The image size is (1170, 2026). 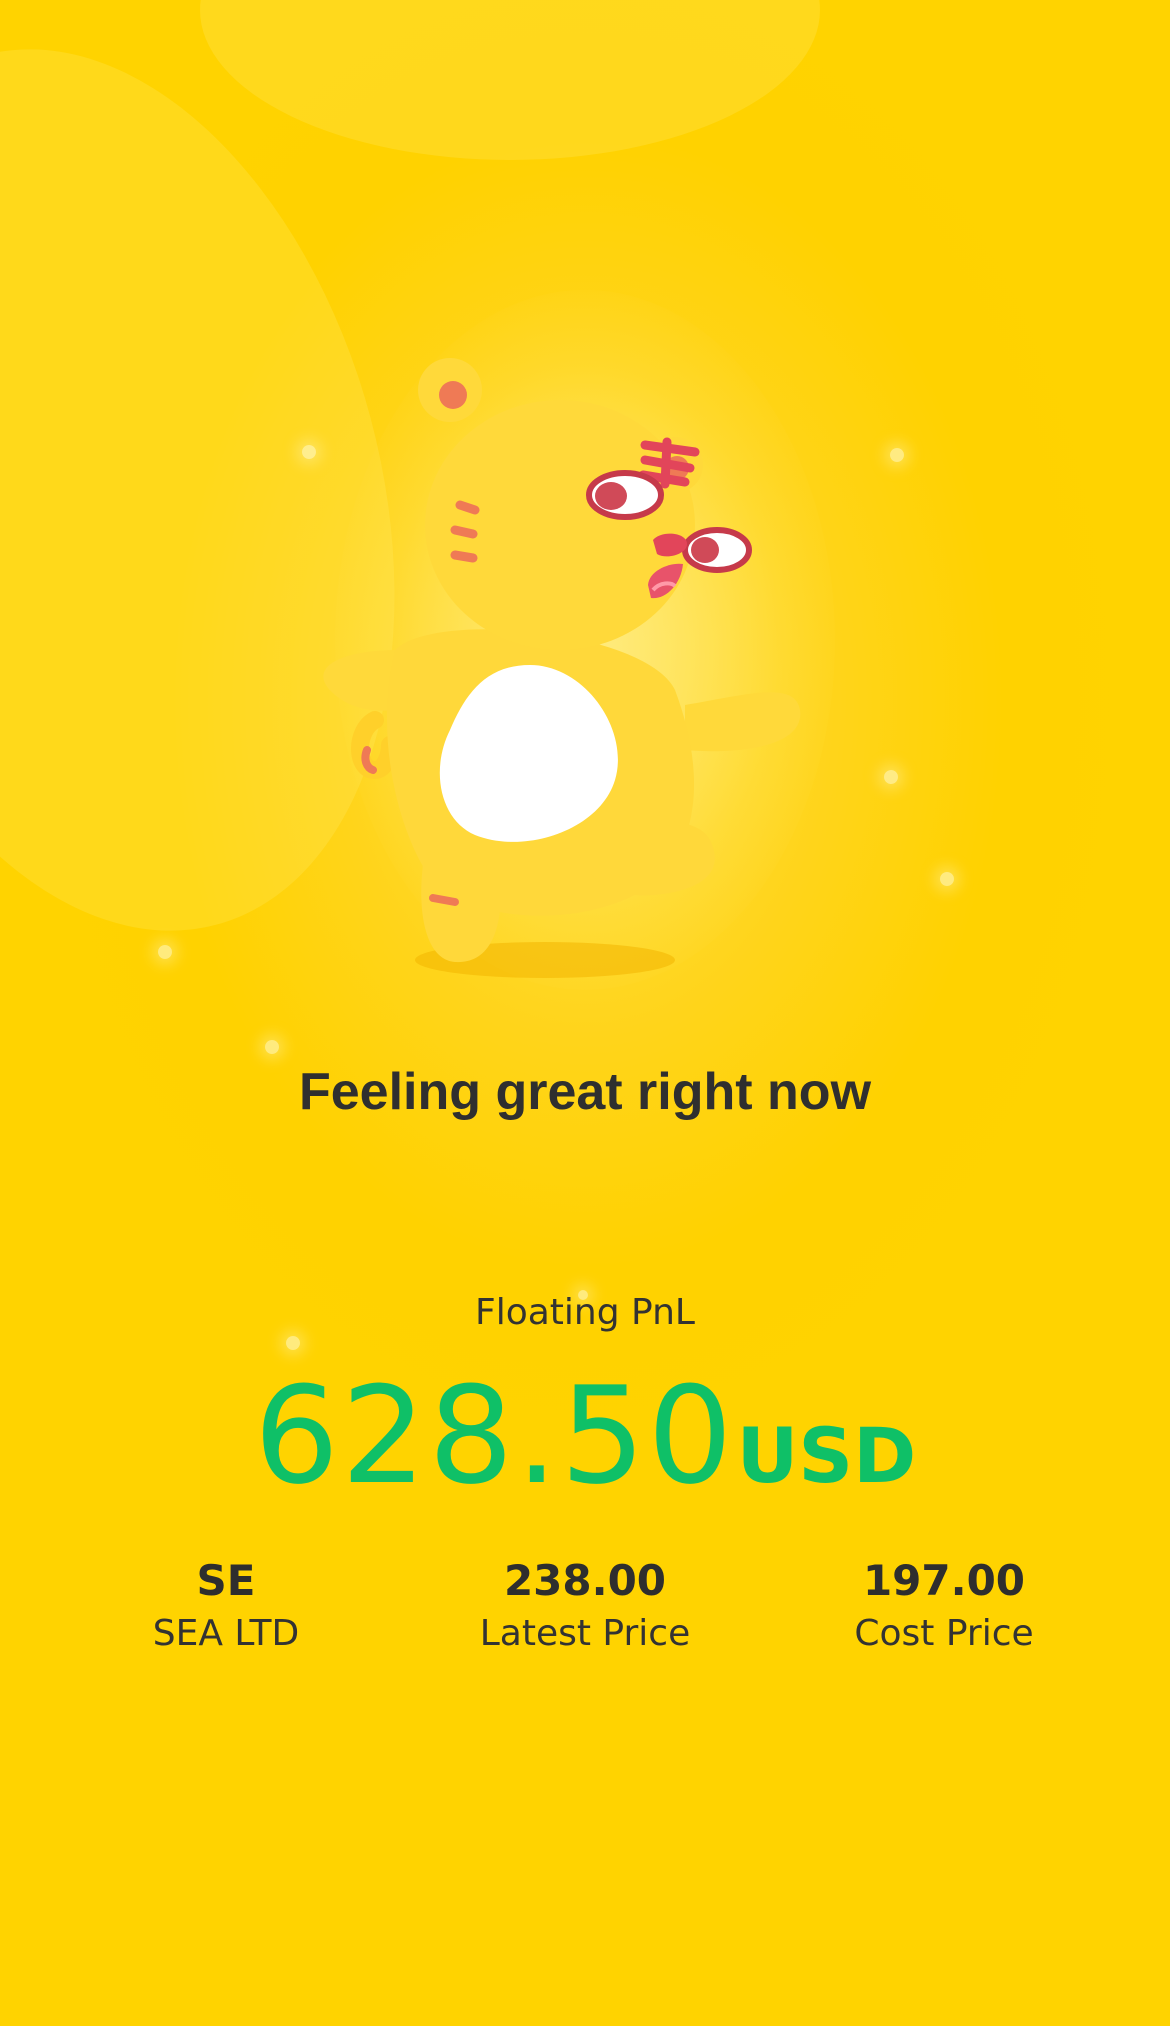 What do you see at coordinates (226, 1580) in the screenshot?
I see `stat-value: SE` at bounding box center [226, 1580].